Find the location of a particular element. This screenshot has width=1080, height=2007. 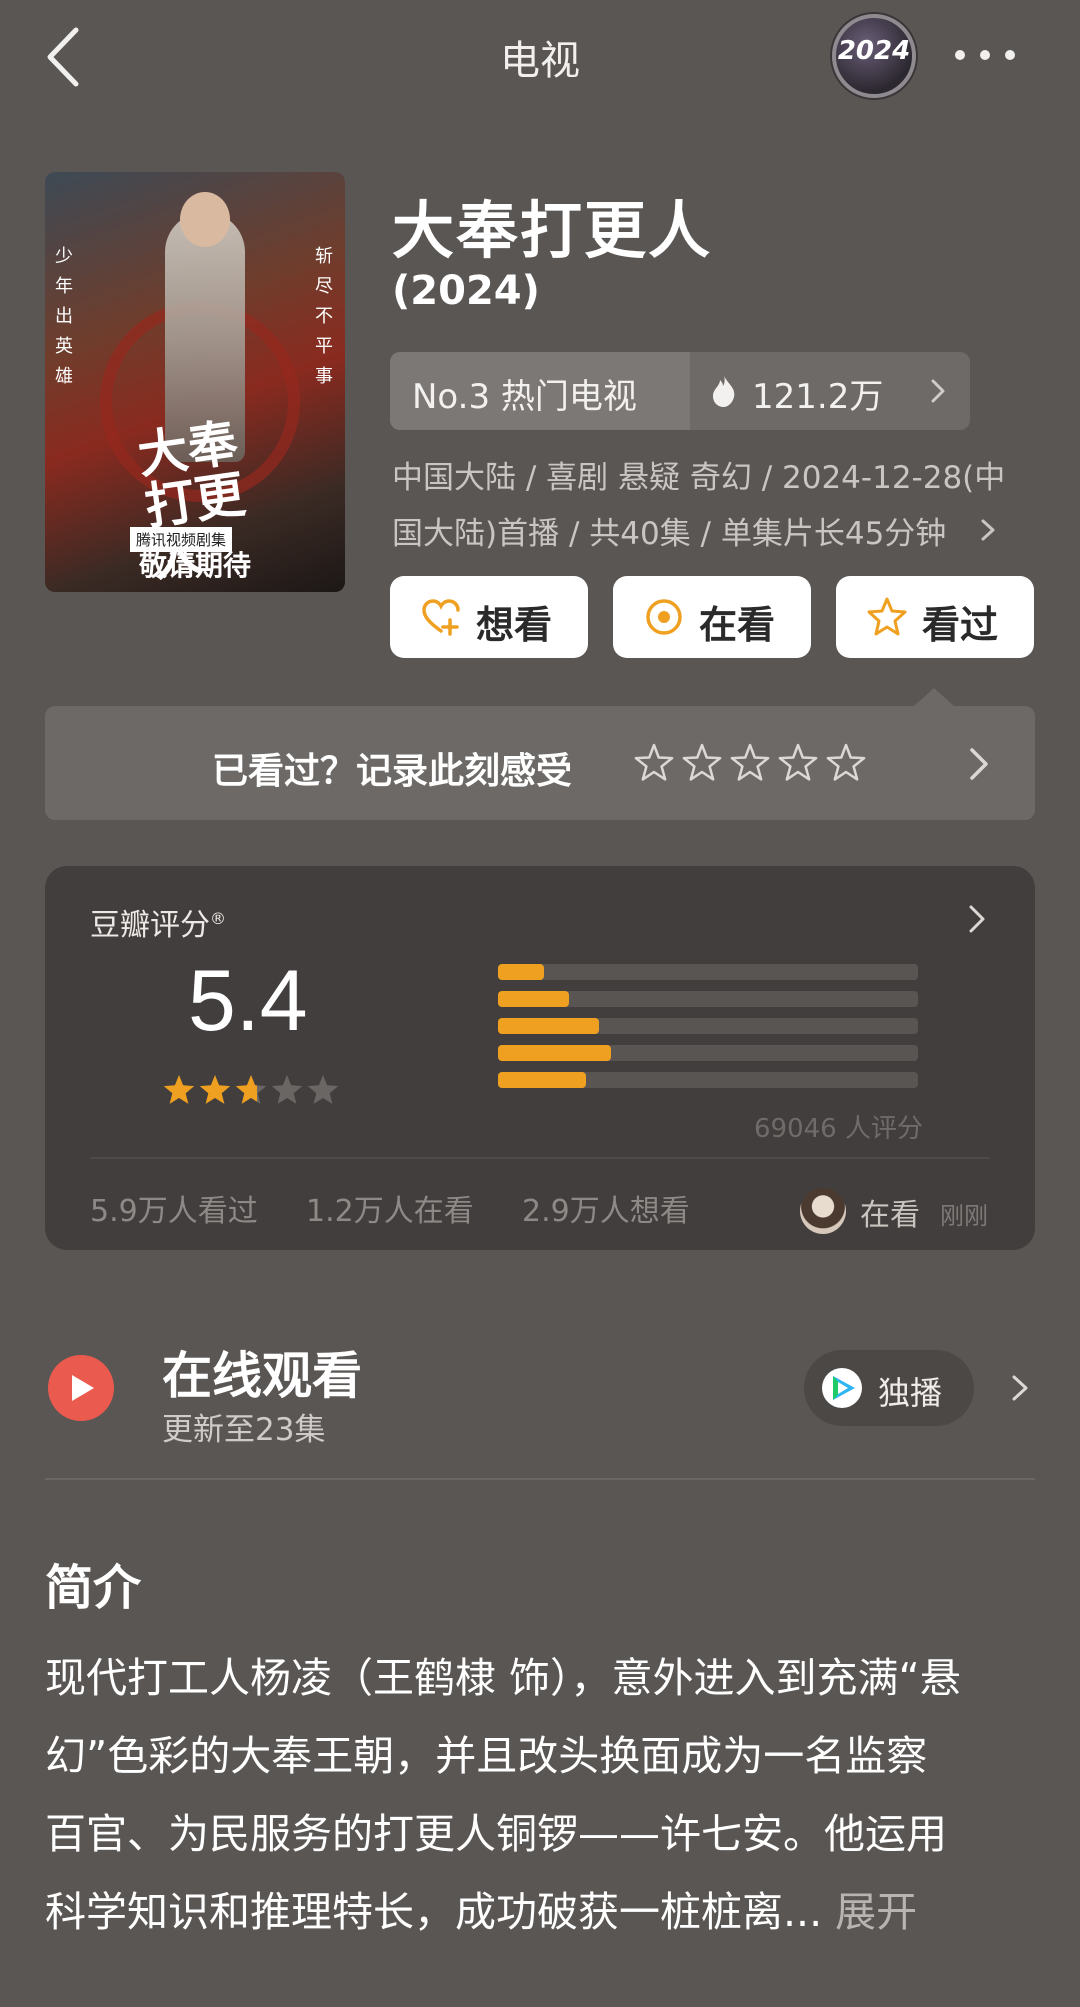

year-badge-icon: 2024 is located at coordinates (874, 56).